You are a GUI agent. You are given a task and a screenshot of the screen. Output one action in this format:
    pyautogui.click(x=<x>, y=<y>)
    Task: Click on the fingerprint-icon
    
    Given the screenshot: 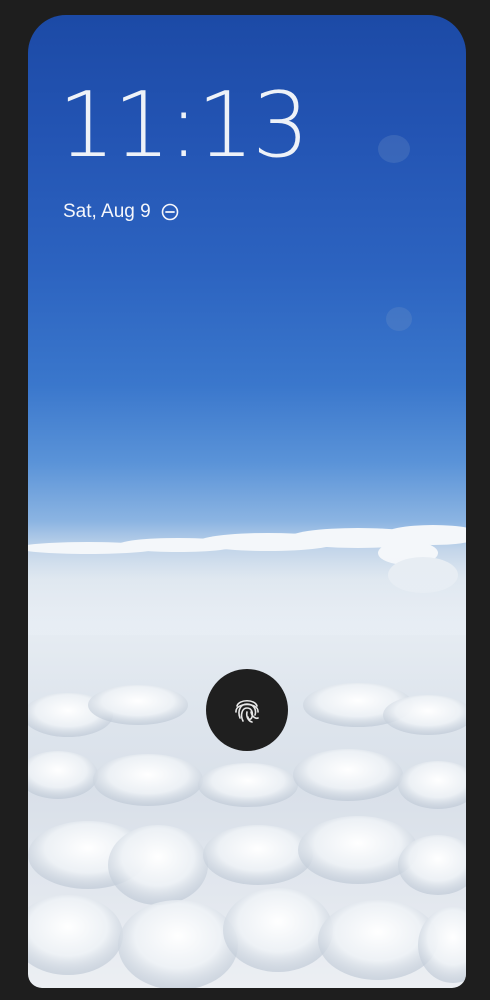 What is the action you would take?
    pyautogui.click(x=247, y=711)
    